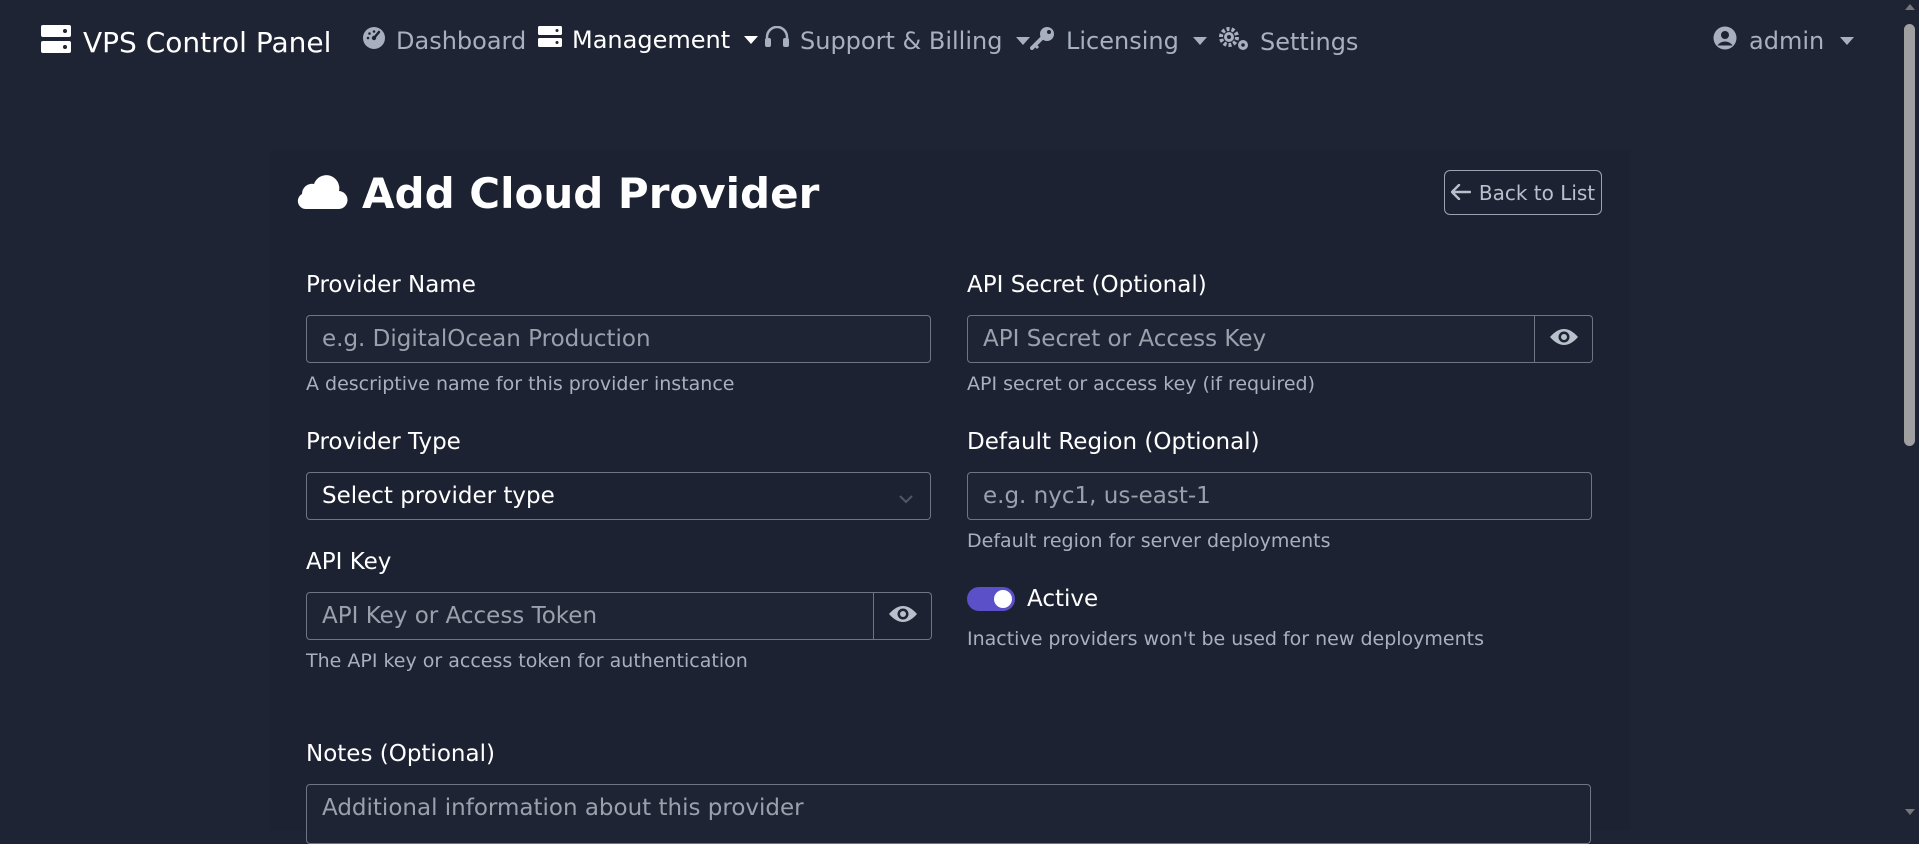 The width and height of the screenshot is (1919, 844). Describe the element at coordinates (618, 496) in the screenshot. I see `provider-type-select: Select provider type` at that location.